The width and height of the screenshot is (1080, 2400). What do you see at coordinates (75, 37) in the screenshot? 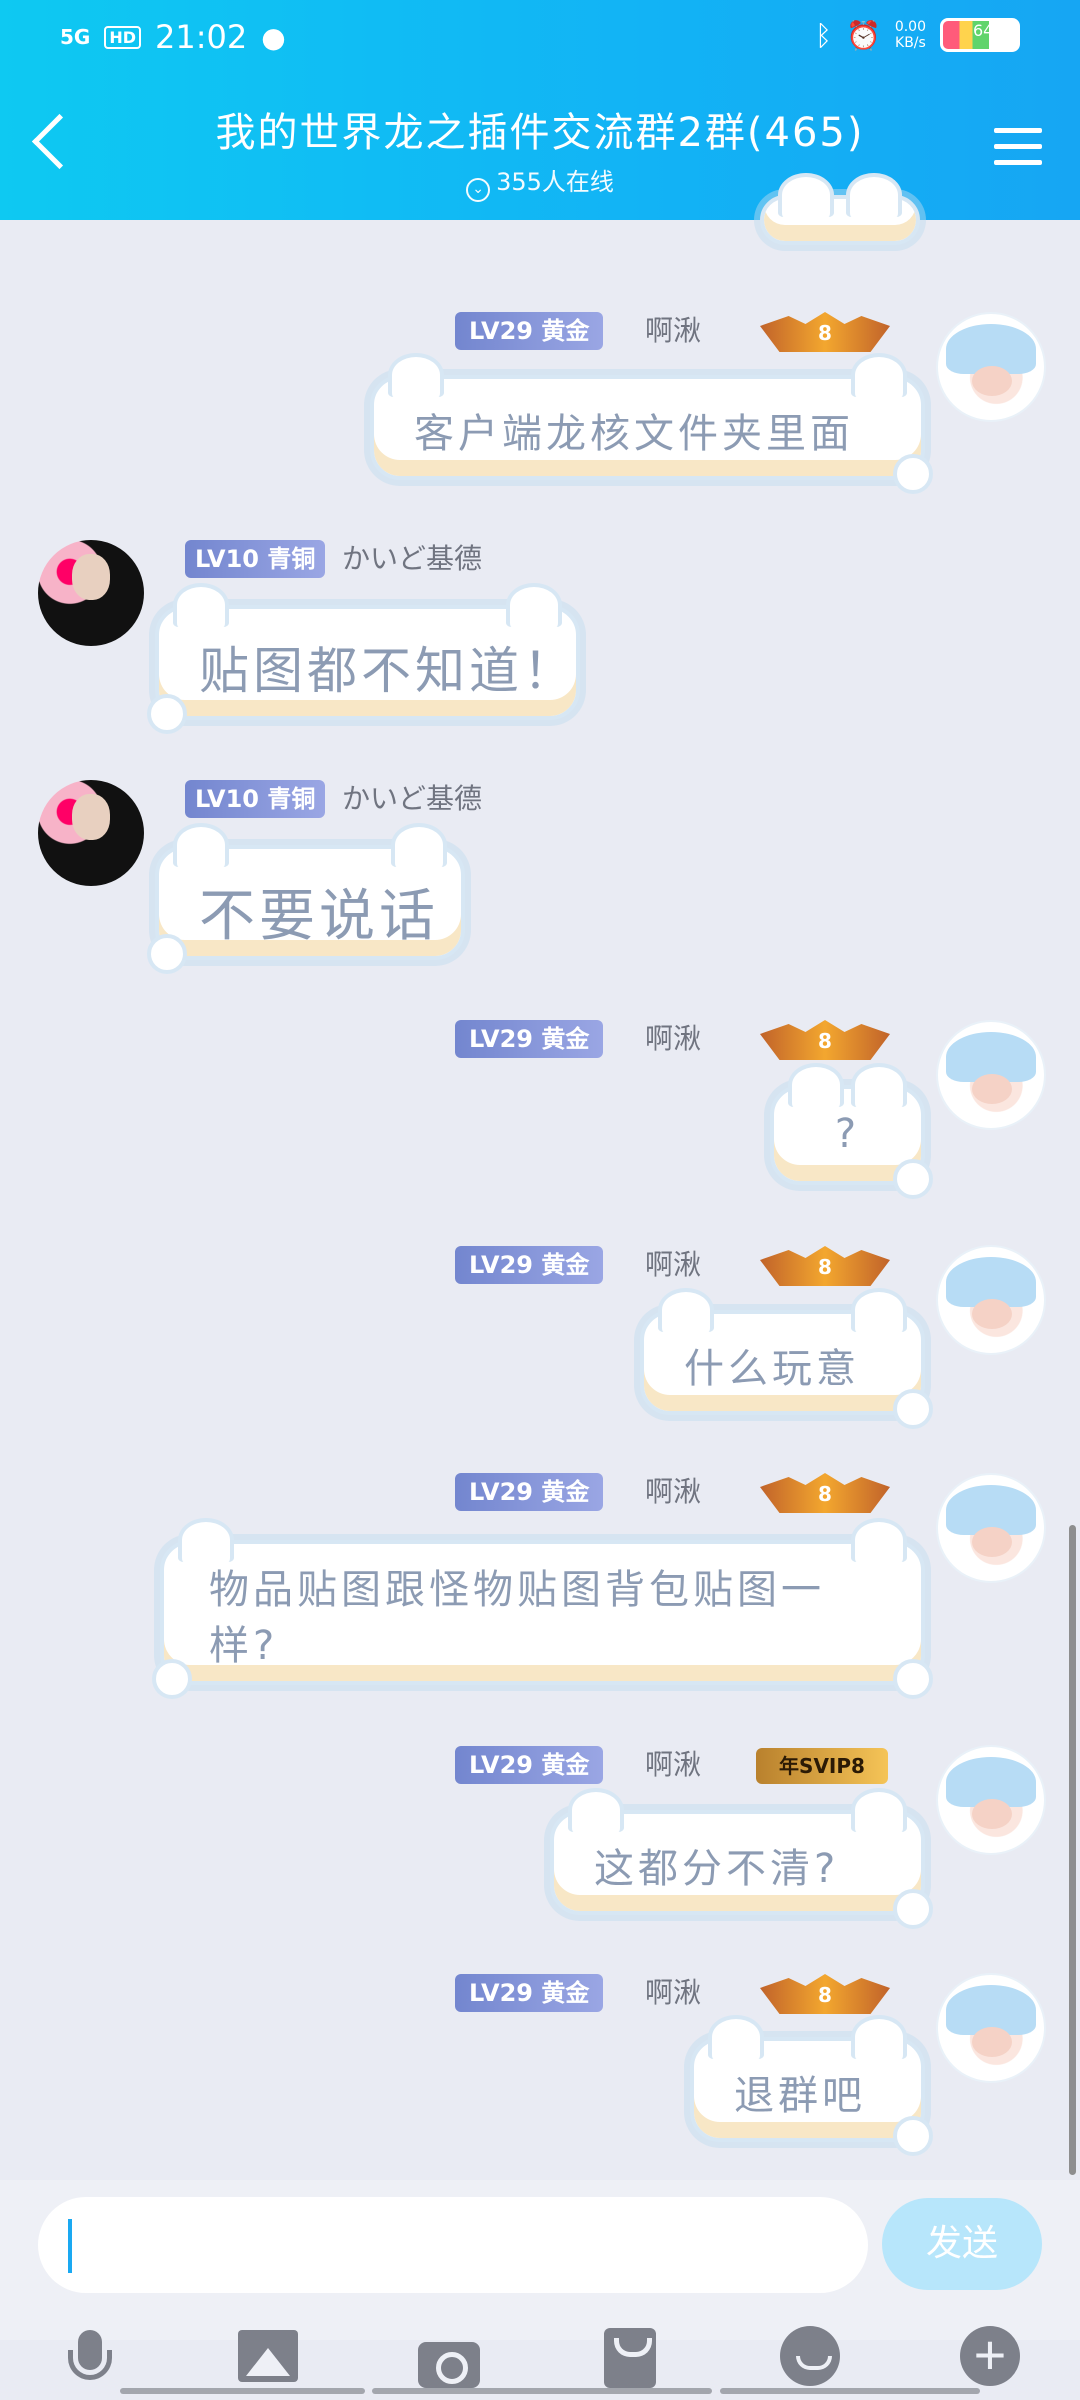
I see `network-indicator: 5G` at bounding box center [75, 37].